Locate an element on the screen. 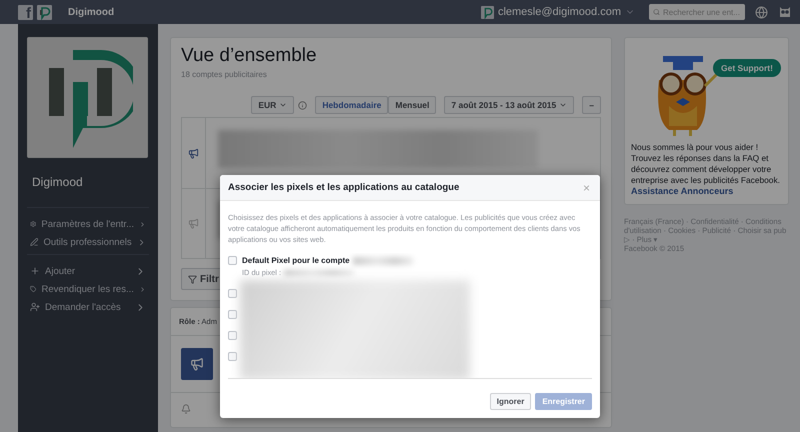  owl-icon is located at coordinates (785, 12).